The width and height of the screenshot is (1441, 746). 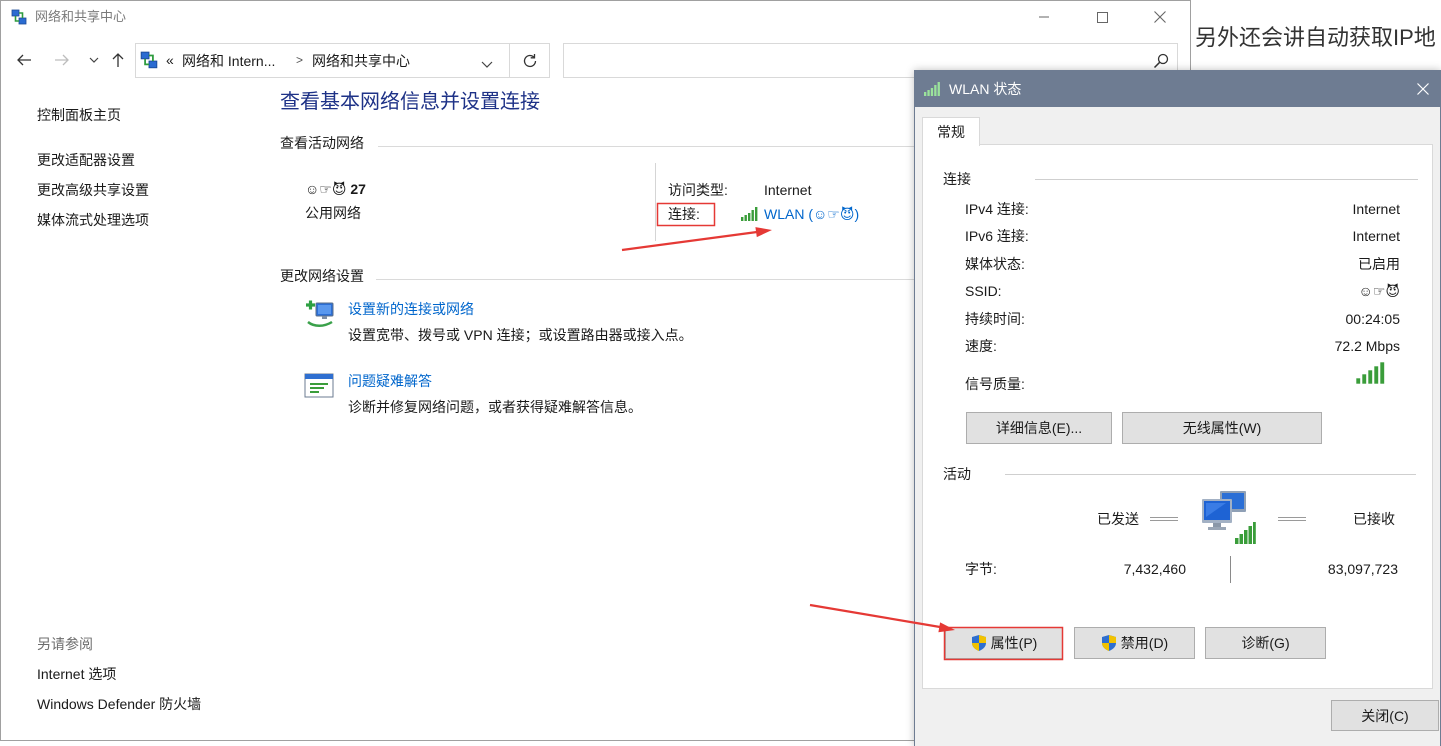 What do you see at coordinates (1164, 519) in the screenshot?
I see `sent-line` at bounding box center [1164, 519].